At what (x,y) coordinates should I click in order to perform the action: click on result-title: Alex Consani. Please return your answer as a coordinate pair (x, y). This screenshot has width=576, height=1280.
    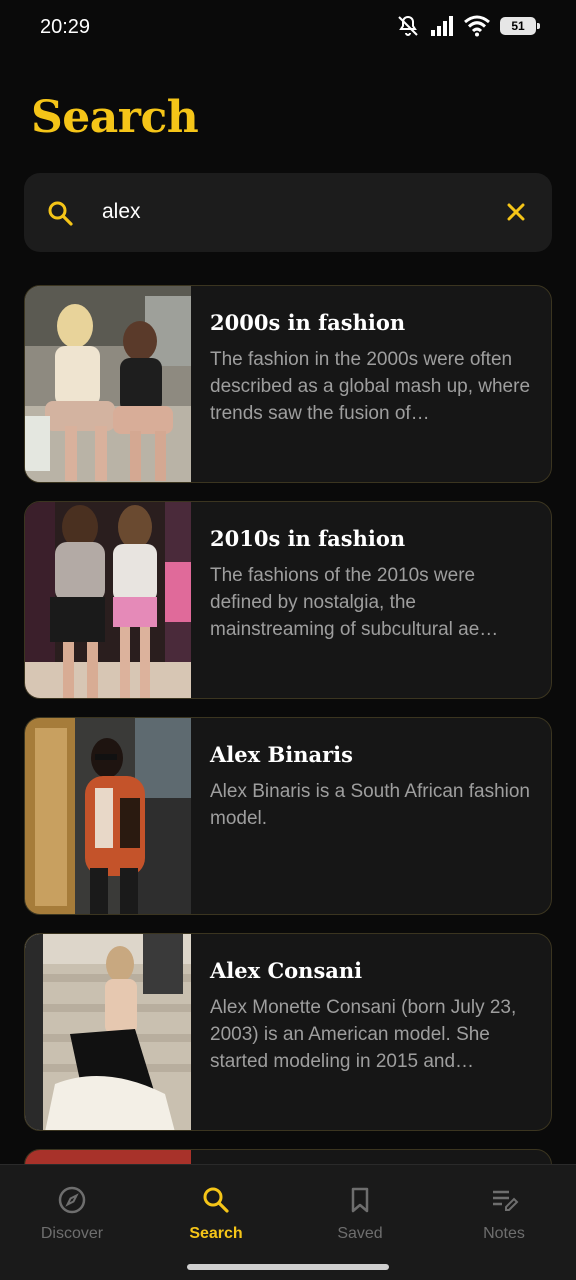
    Looking at the image, I should click on (286, 970).